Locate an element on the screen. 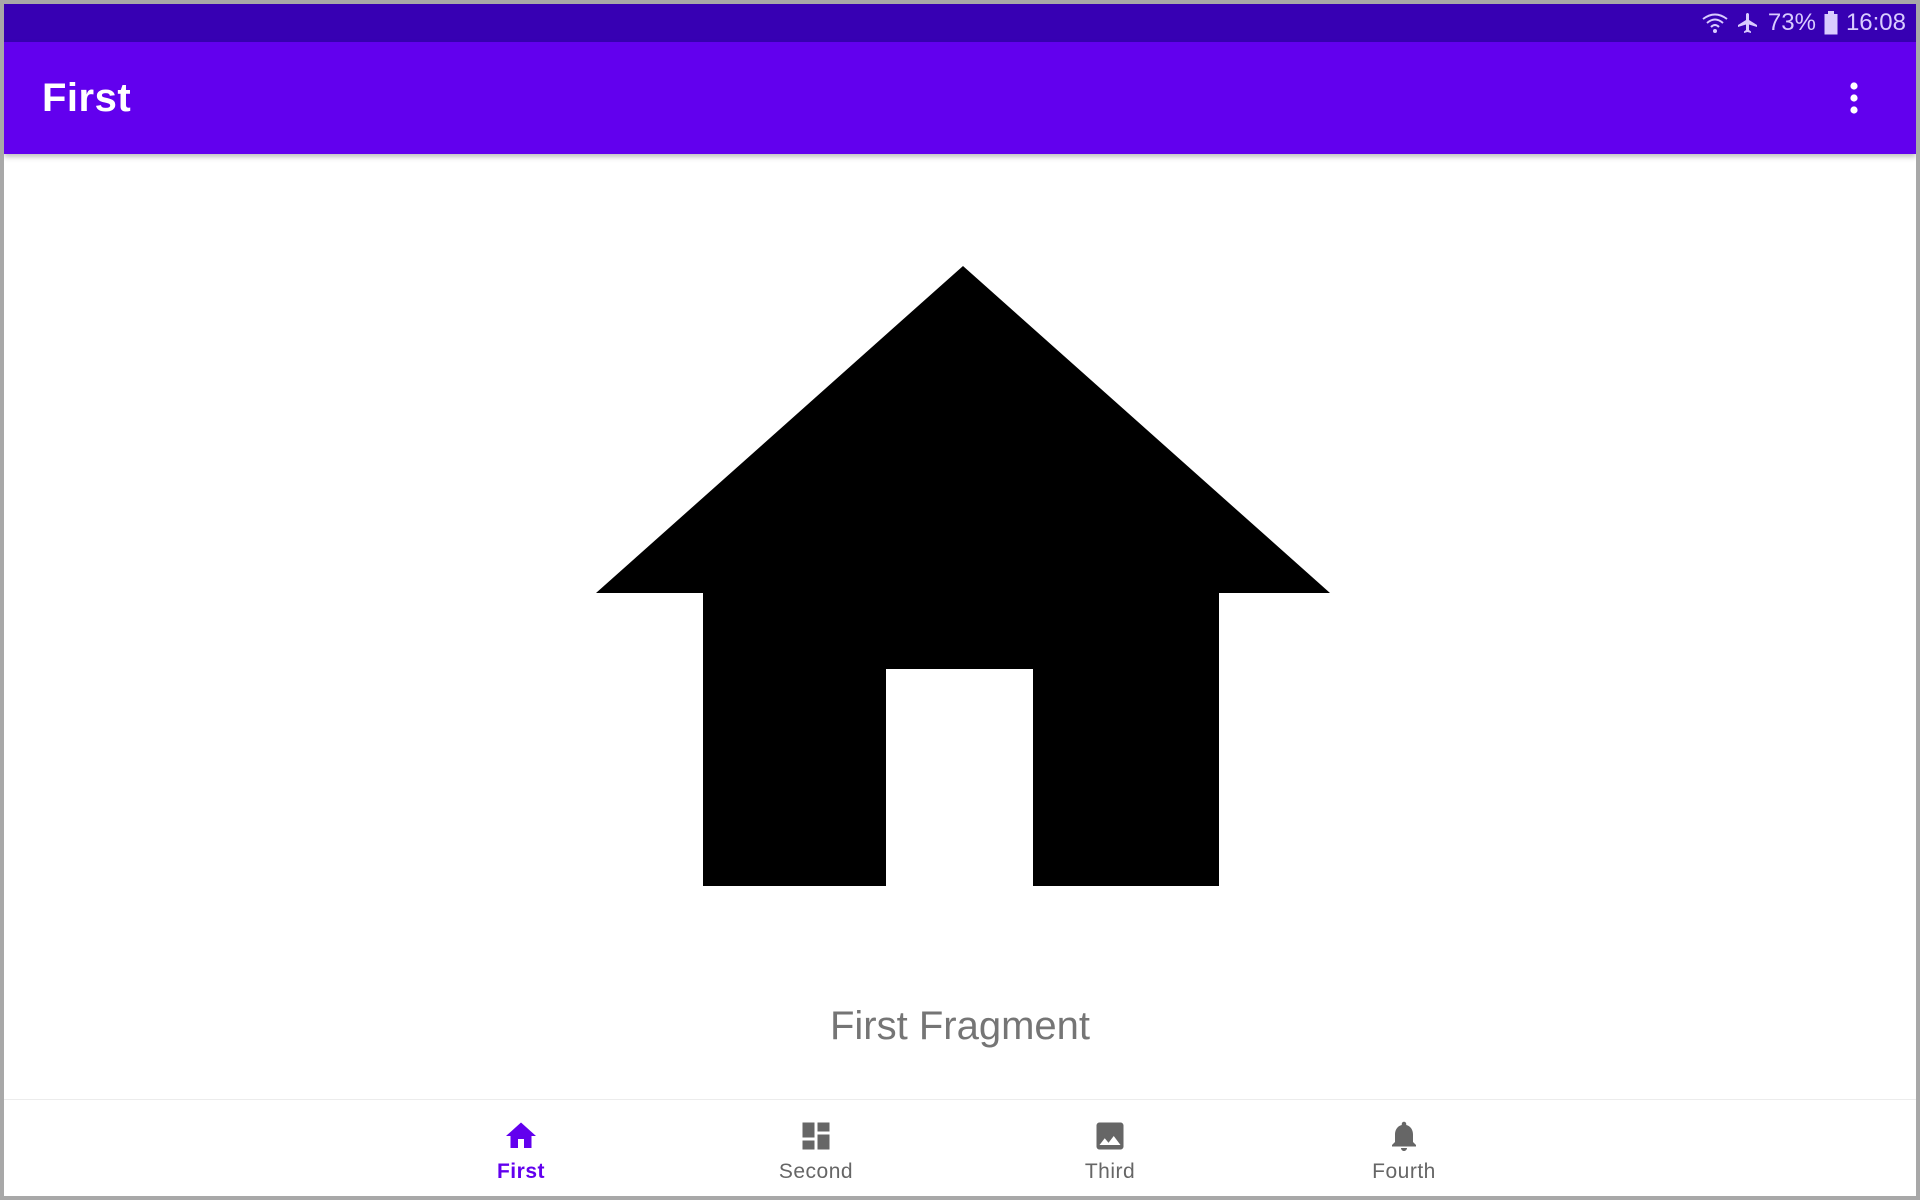 This screenshot has width=1920, height=1200. status-time: 16:08 is located at coordinates (1875, 22).